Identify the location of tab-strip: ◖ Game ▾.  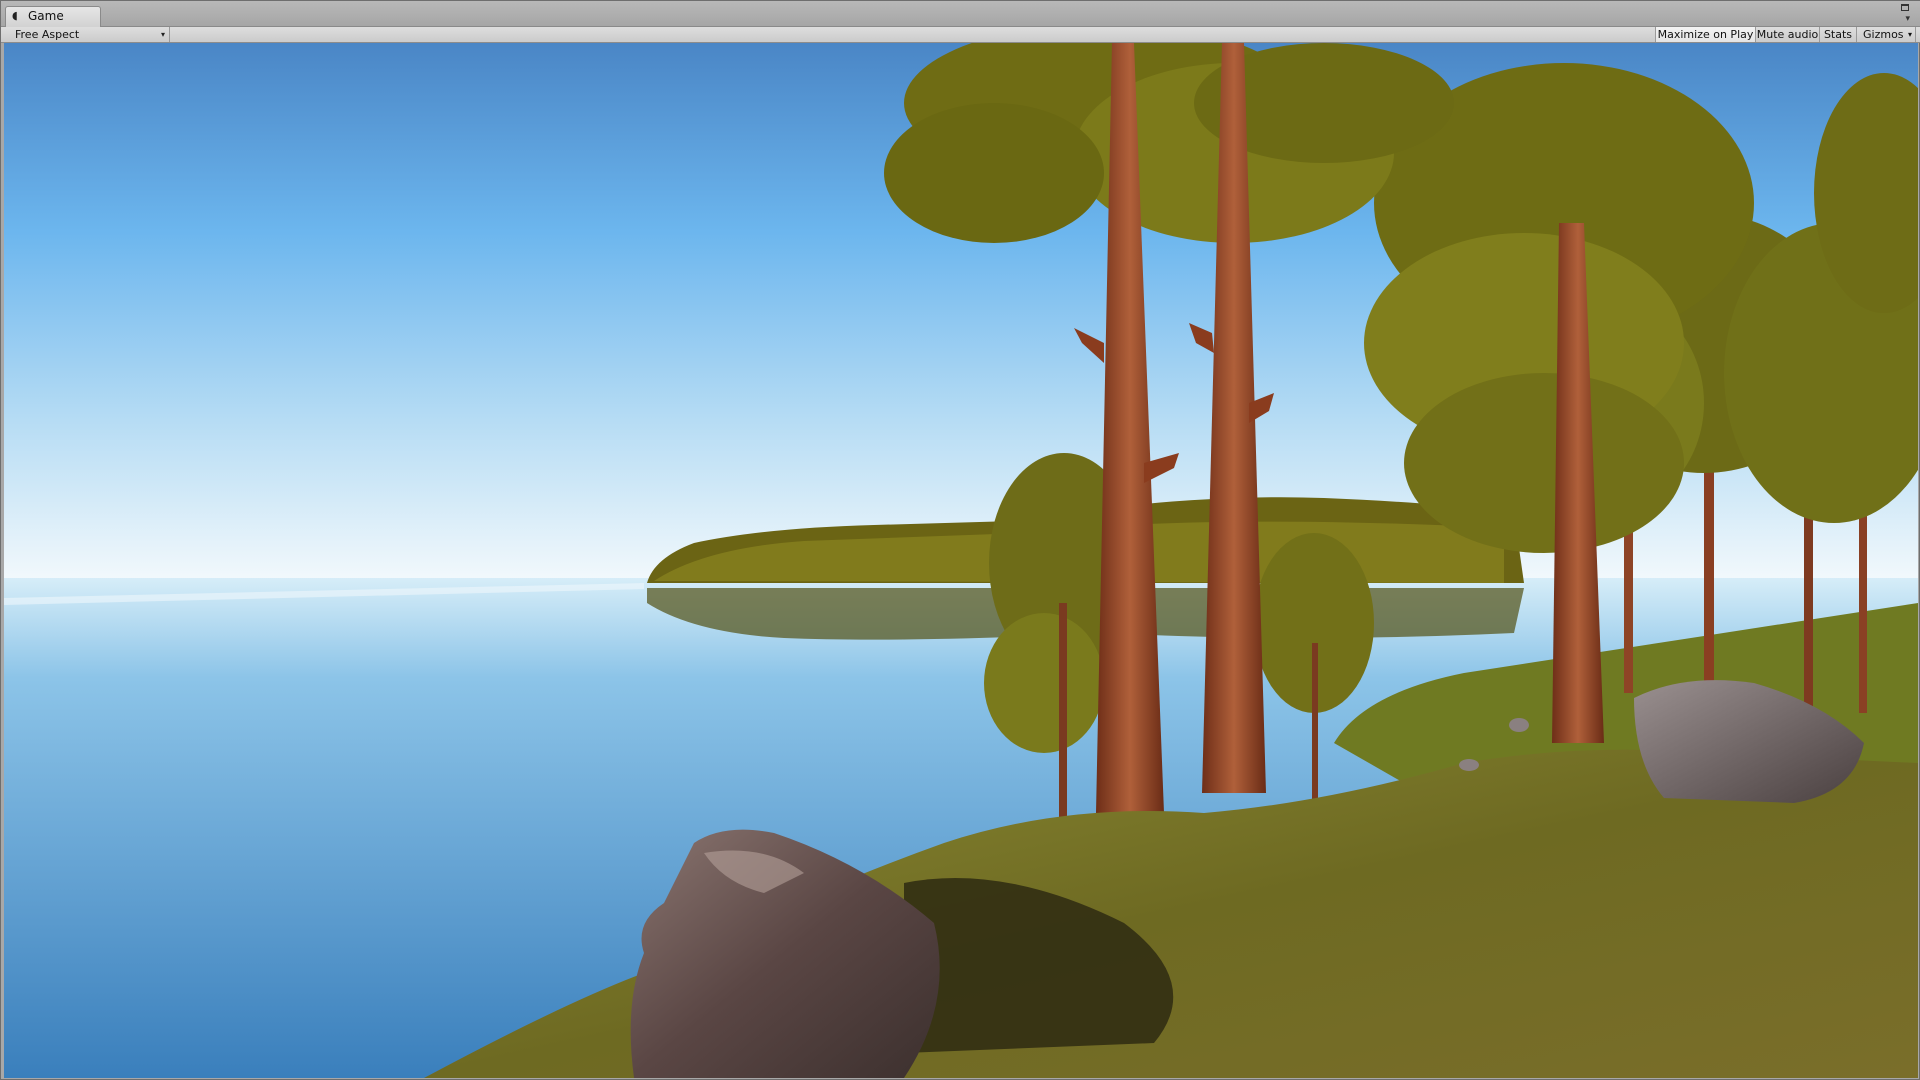
(960, 14).